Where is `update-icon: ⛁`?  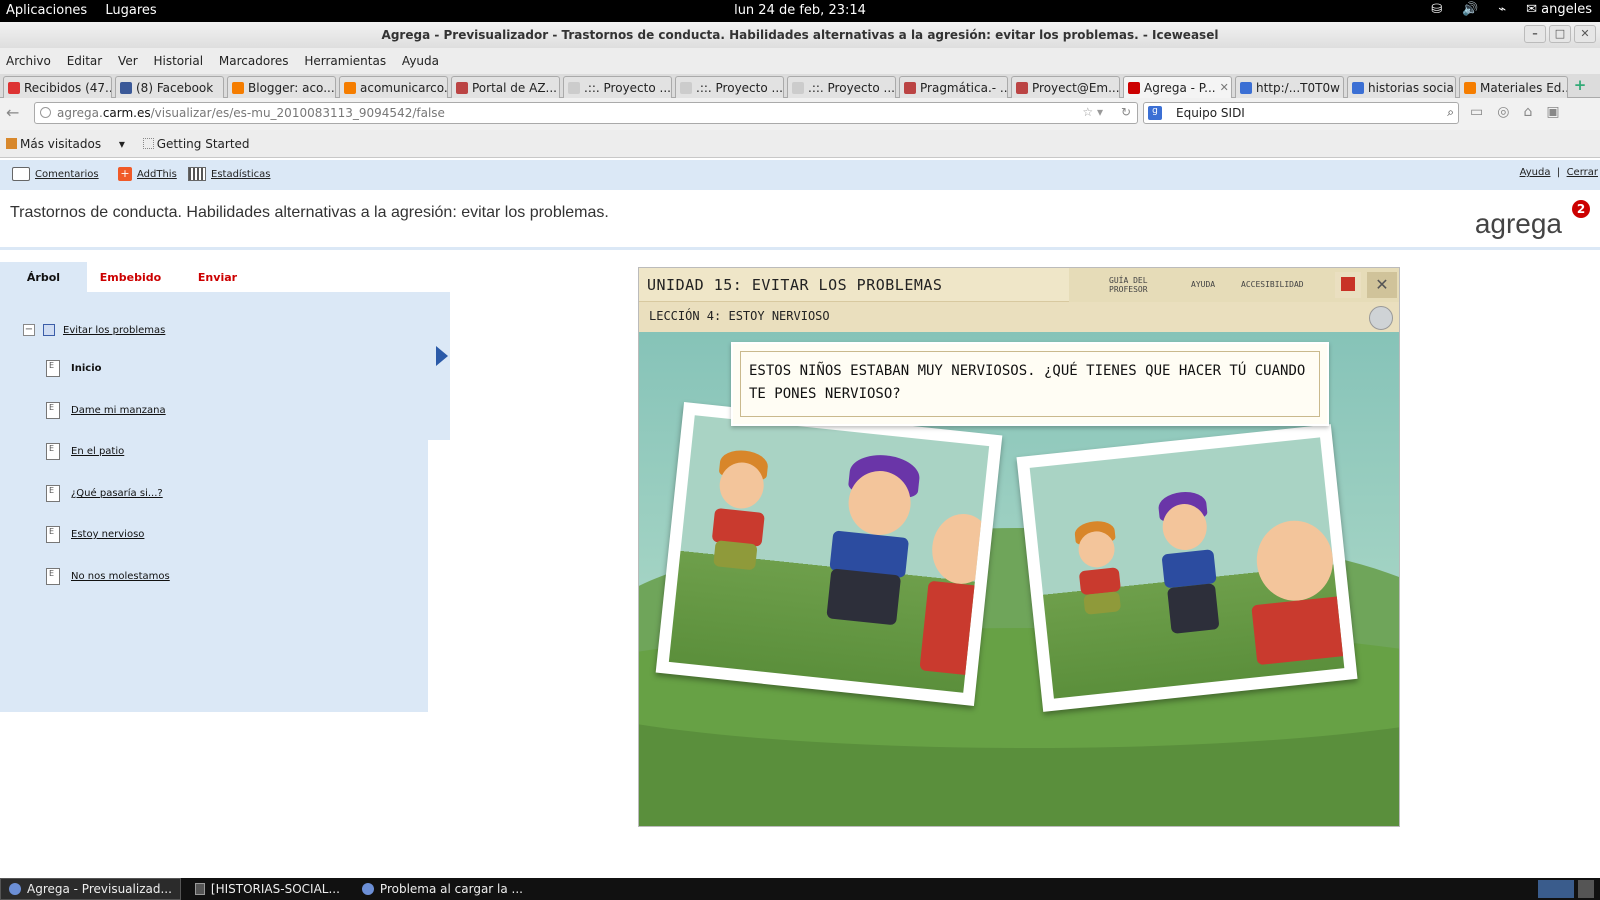 update-icon: ⛁ is located at coordinates (1436, 9).